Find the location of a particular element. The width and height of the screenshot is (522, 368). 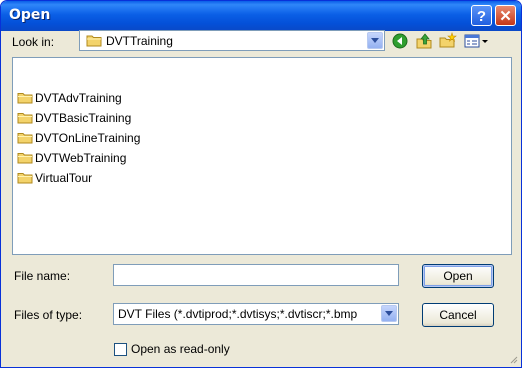

open-button: Open is located at coordinates (458, 276).